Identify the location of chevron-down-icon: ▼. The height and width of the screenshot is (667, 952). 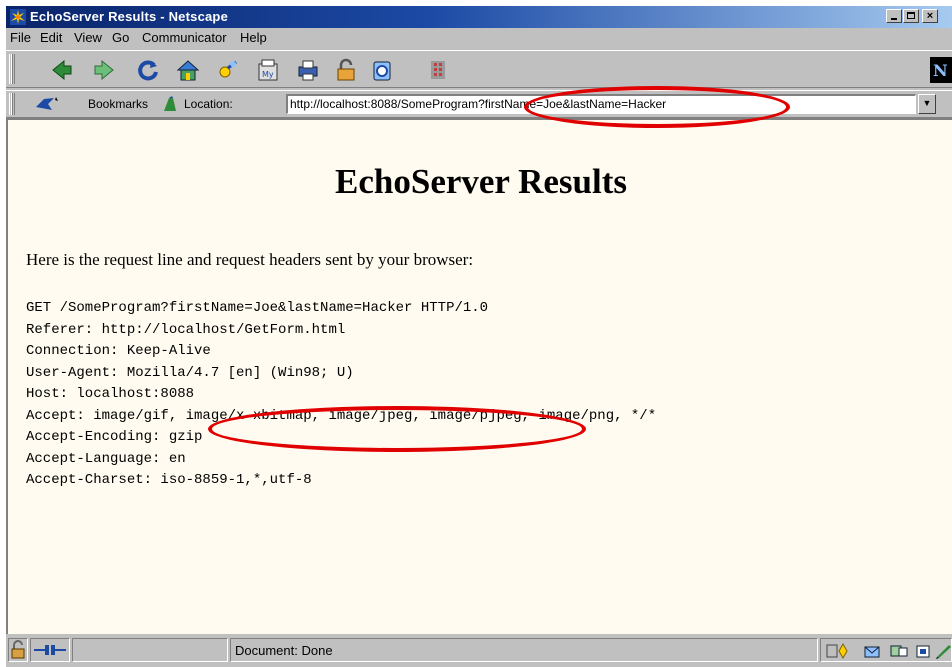
(927, 103).